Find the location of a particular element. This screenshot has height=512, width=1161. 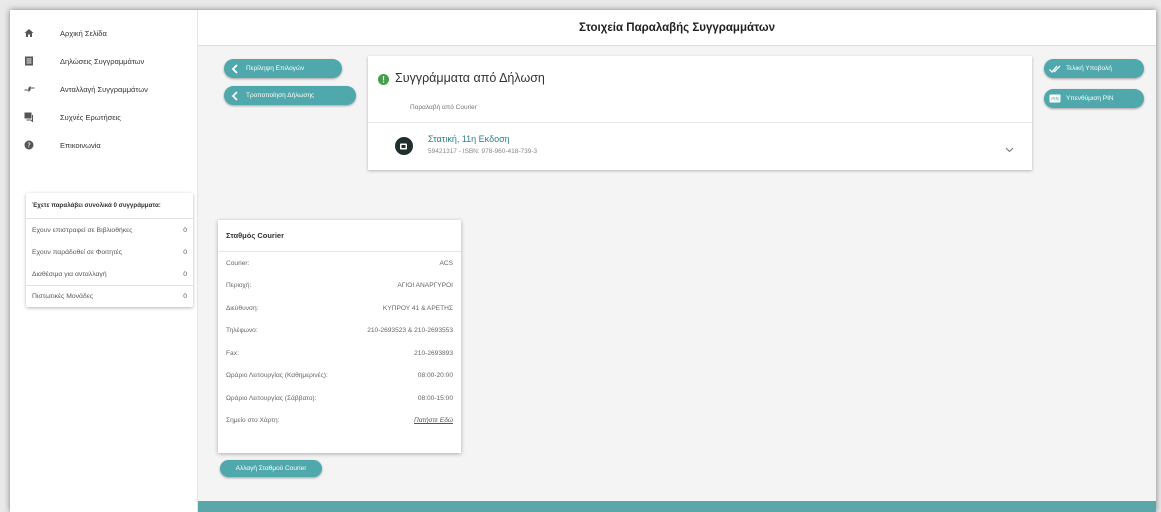

stats-row-label: Διαθέσιμα για ανταλλαγή is located at coordinates (69, 274).